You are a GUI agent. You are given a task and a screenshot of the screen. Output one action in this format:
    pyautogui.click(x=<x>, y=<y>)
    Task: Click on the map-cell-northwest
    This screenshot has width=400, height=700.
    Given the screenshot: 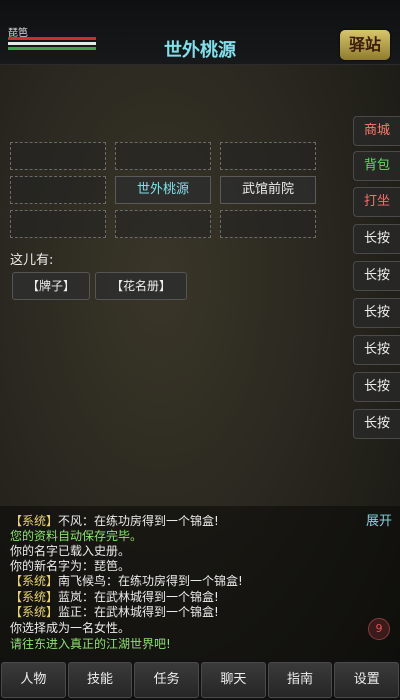 What is the action you would take?
    pyautogui.click(x=58, y=156)
    